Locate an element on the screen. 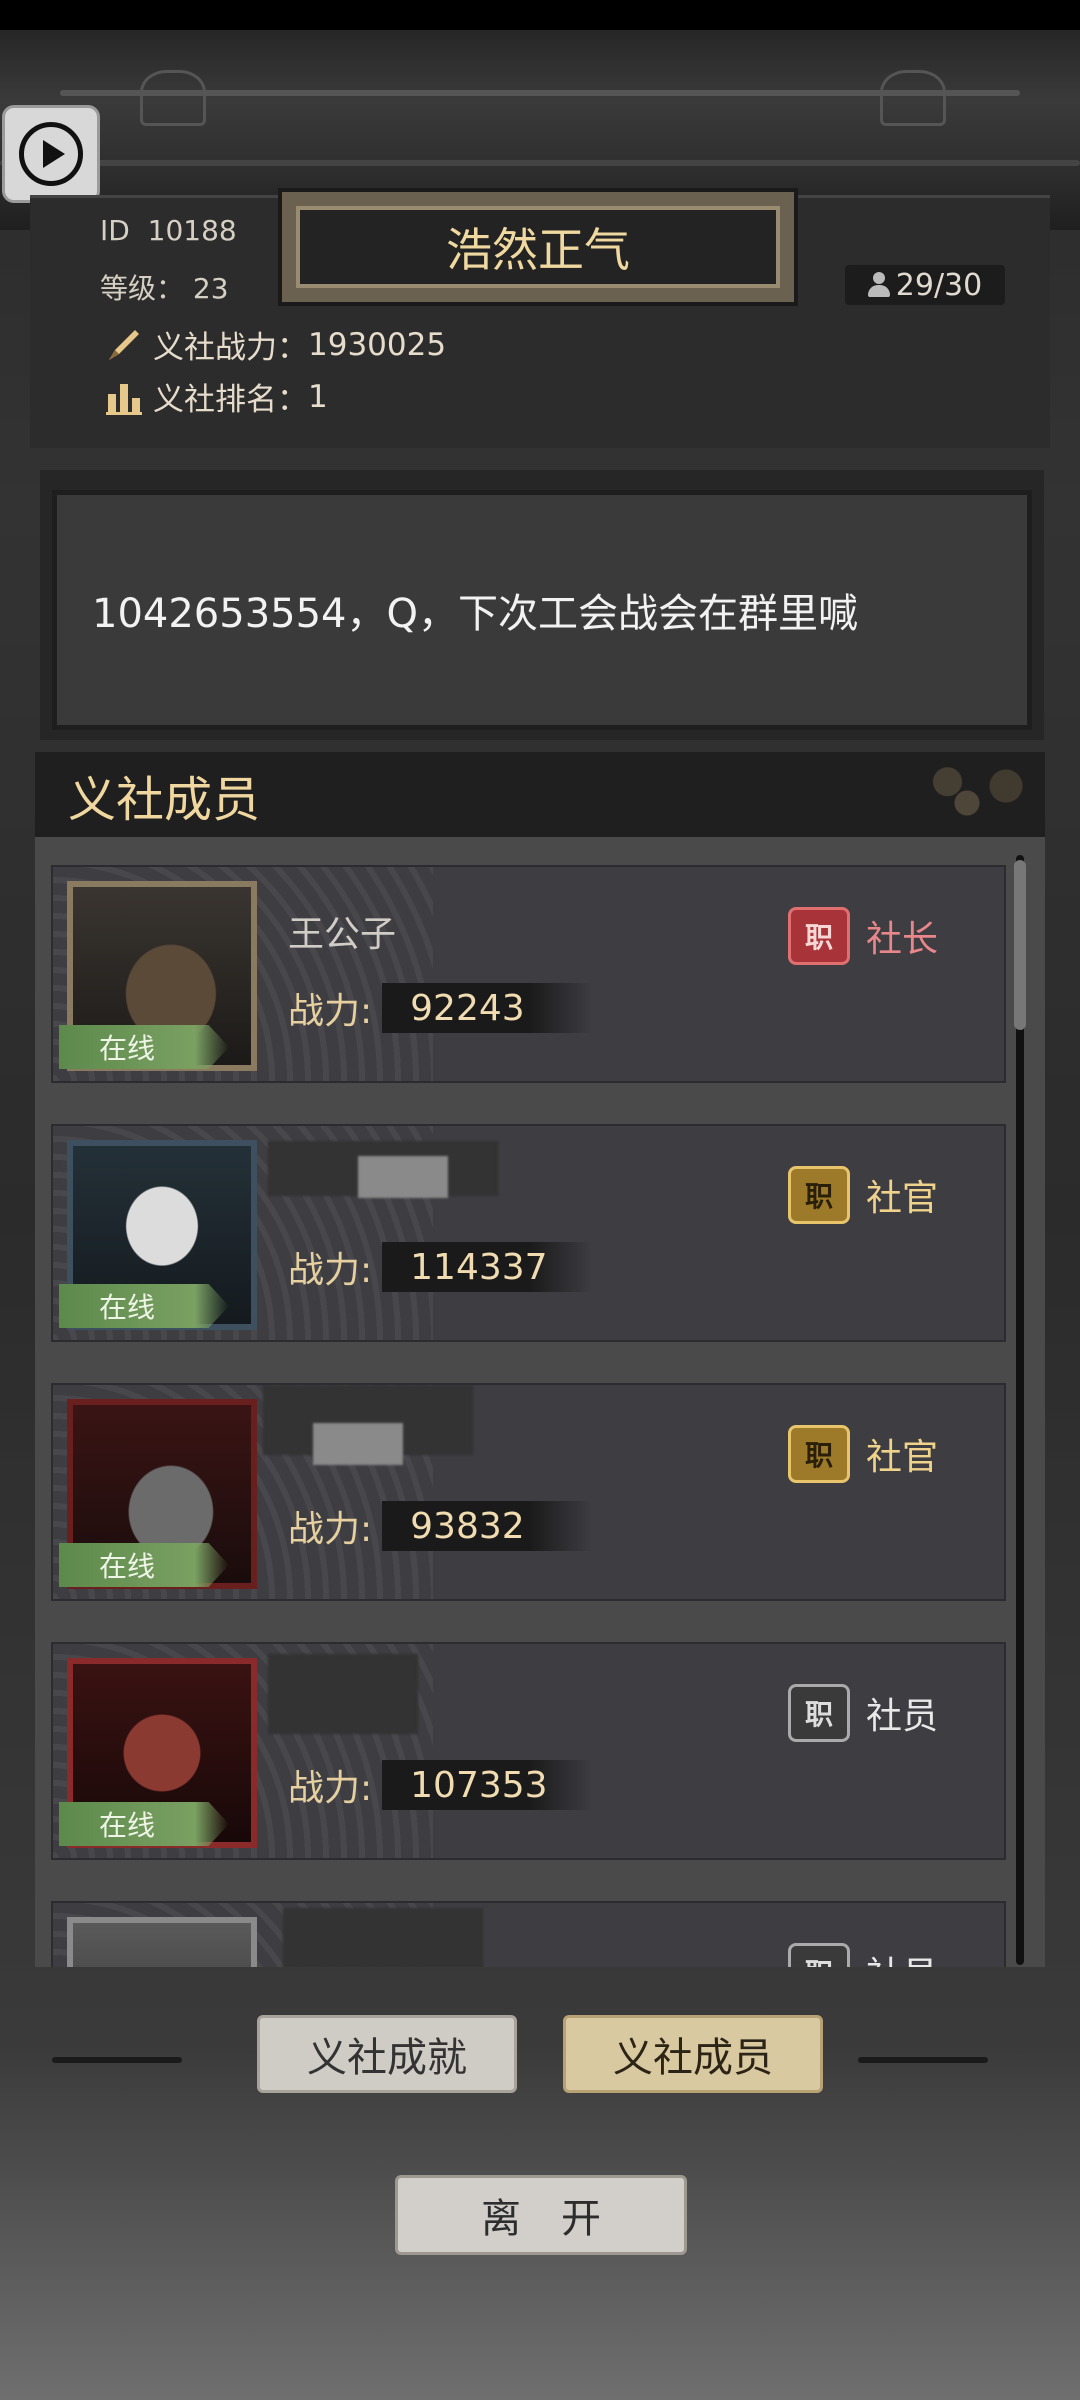  play-icon is located at coordinates (51, 154).